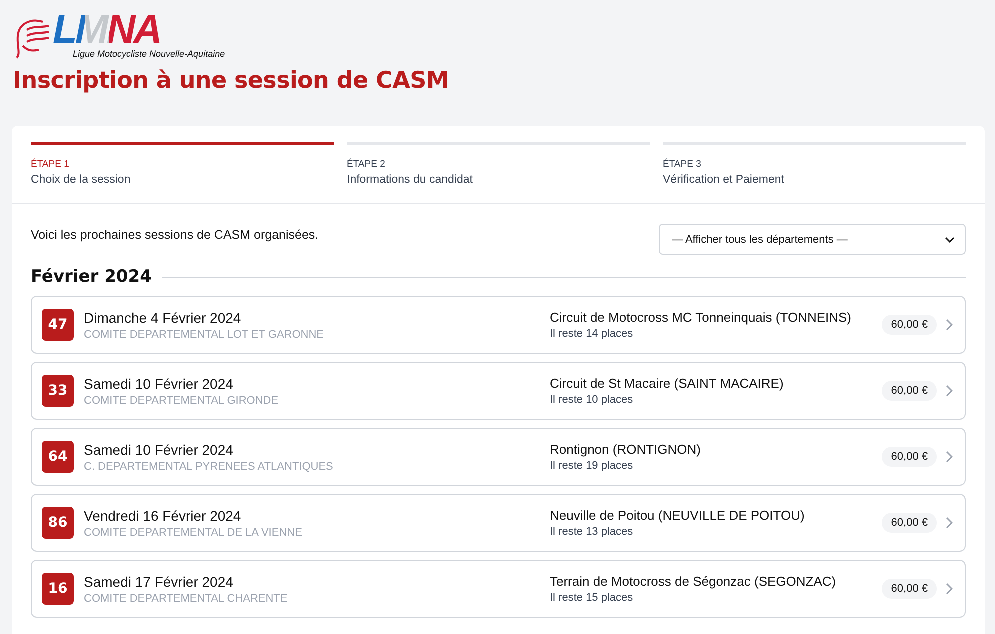 This screenshot has height=634, width=995. I want to click on step-number: ÉTAPE 3, so click(682, 164).